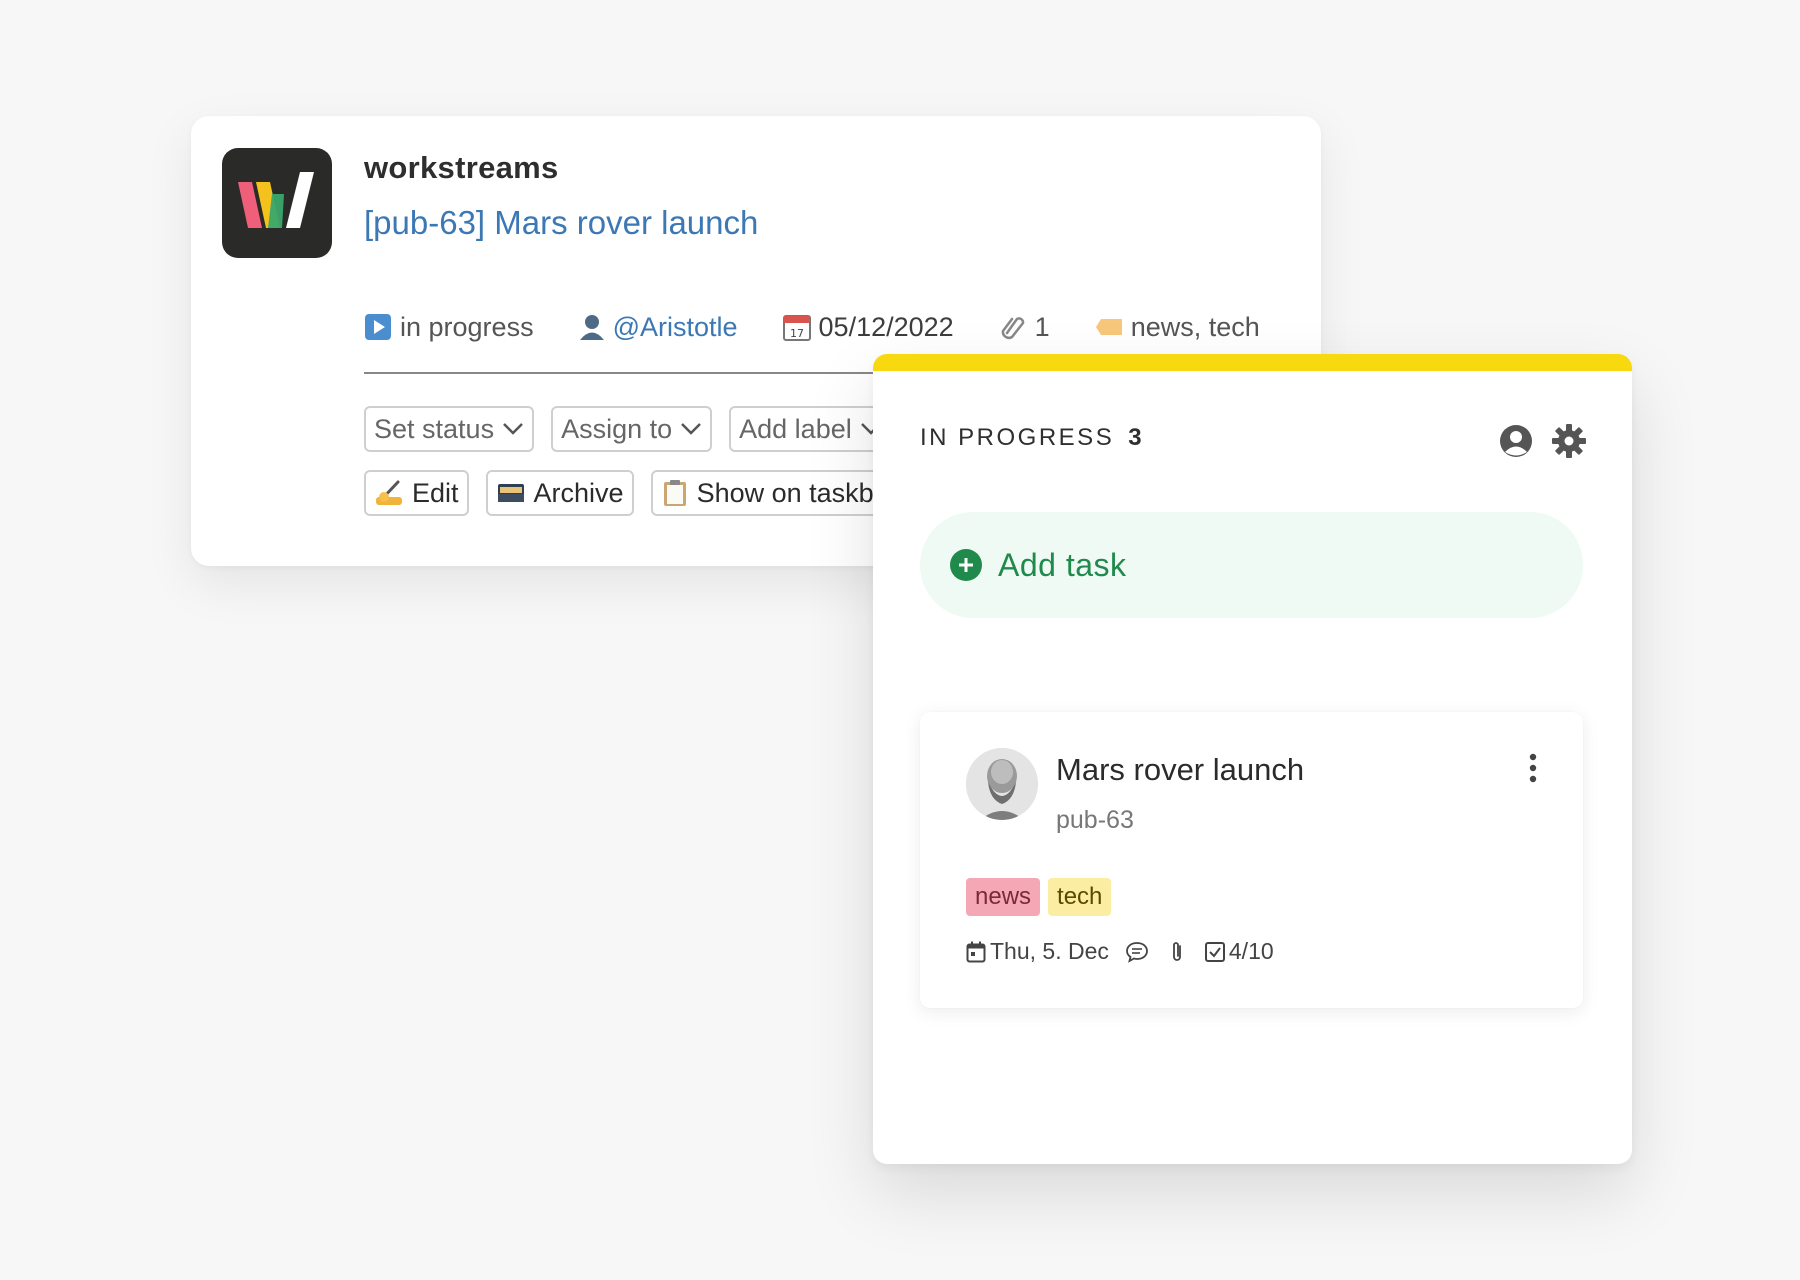 This screenshot has width=1800, height=1280. Describe the element at coordinates (1120, 951) in the screenshot. I see `task-meta-row: Thu, 5. Dec 4/10` at that location.